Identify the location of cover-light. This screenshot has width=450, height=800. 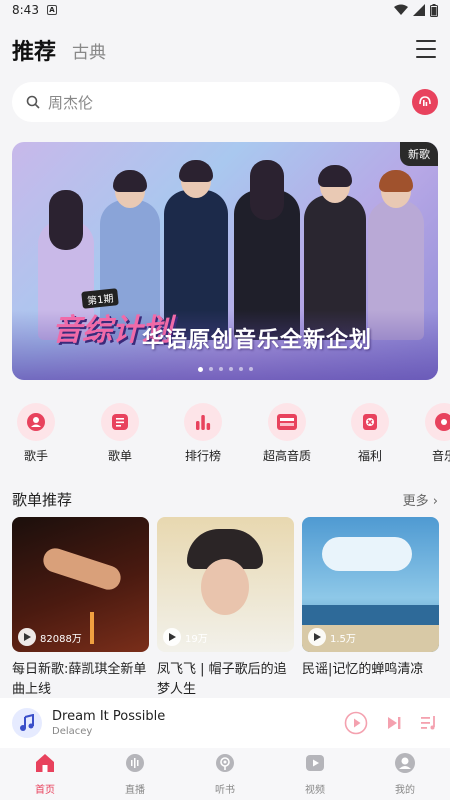
(92, 628).